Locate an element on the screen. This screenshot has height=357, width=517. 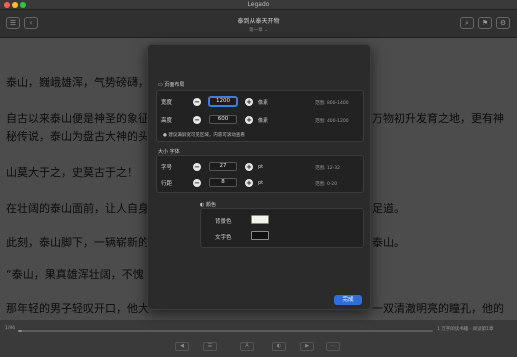
layout-icon: ▭ is located at coordinates (160, 85).